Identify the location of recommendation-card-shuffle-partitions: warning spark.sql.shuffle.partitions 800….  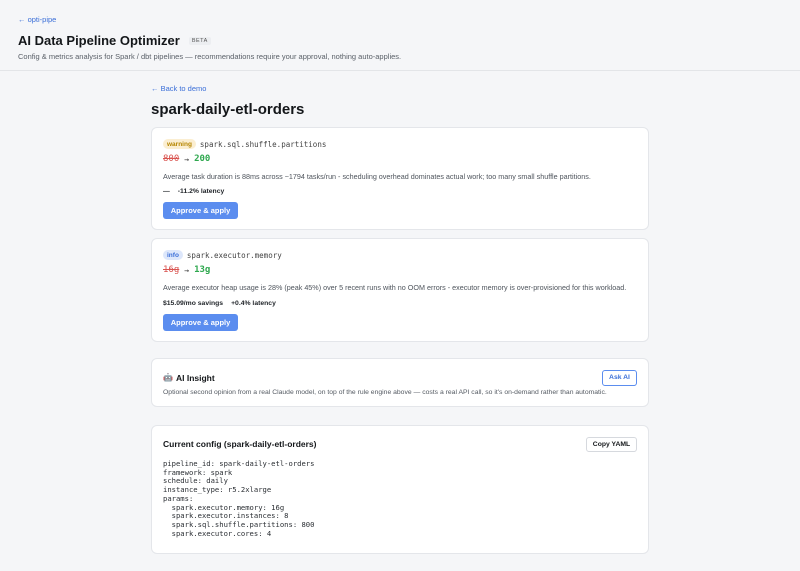
(400, 179).